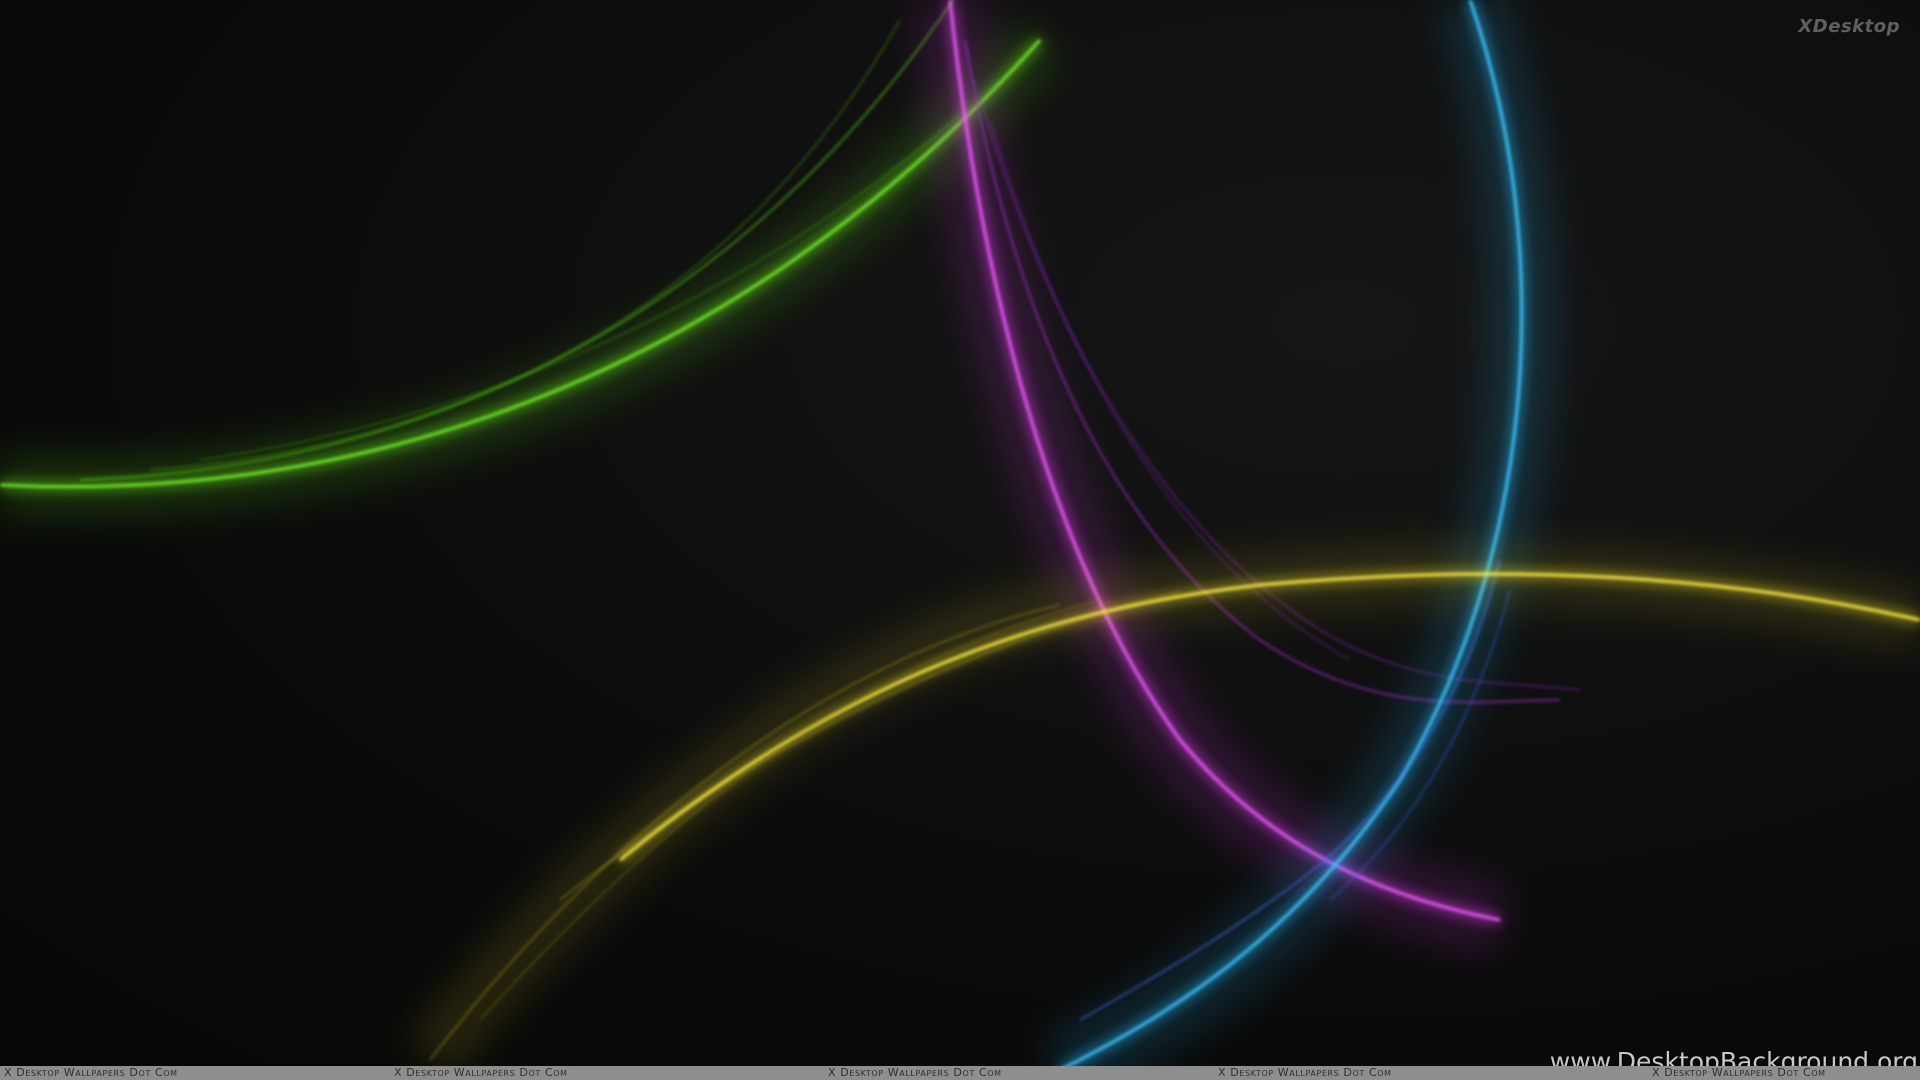  What do you see at coordinates (1849, 26) in the screenshot?
I see `xdesktop-logo: XDesktop` at bounding box center [1849, 26].